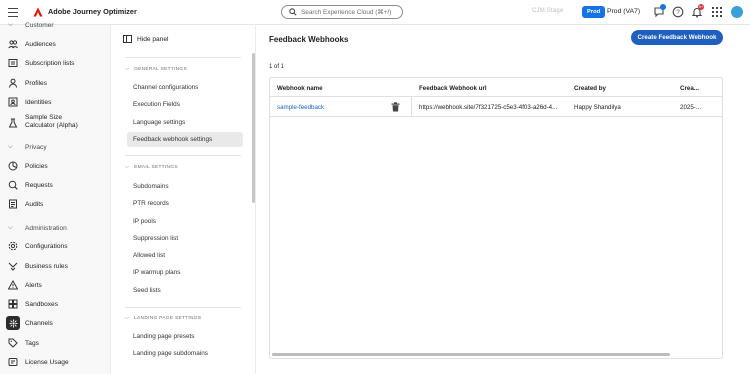 The height and width of the screenshot is (374, 750). I want to click on panel-item-seed-lists: Seed lists, so click(185, 290).